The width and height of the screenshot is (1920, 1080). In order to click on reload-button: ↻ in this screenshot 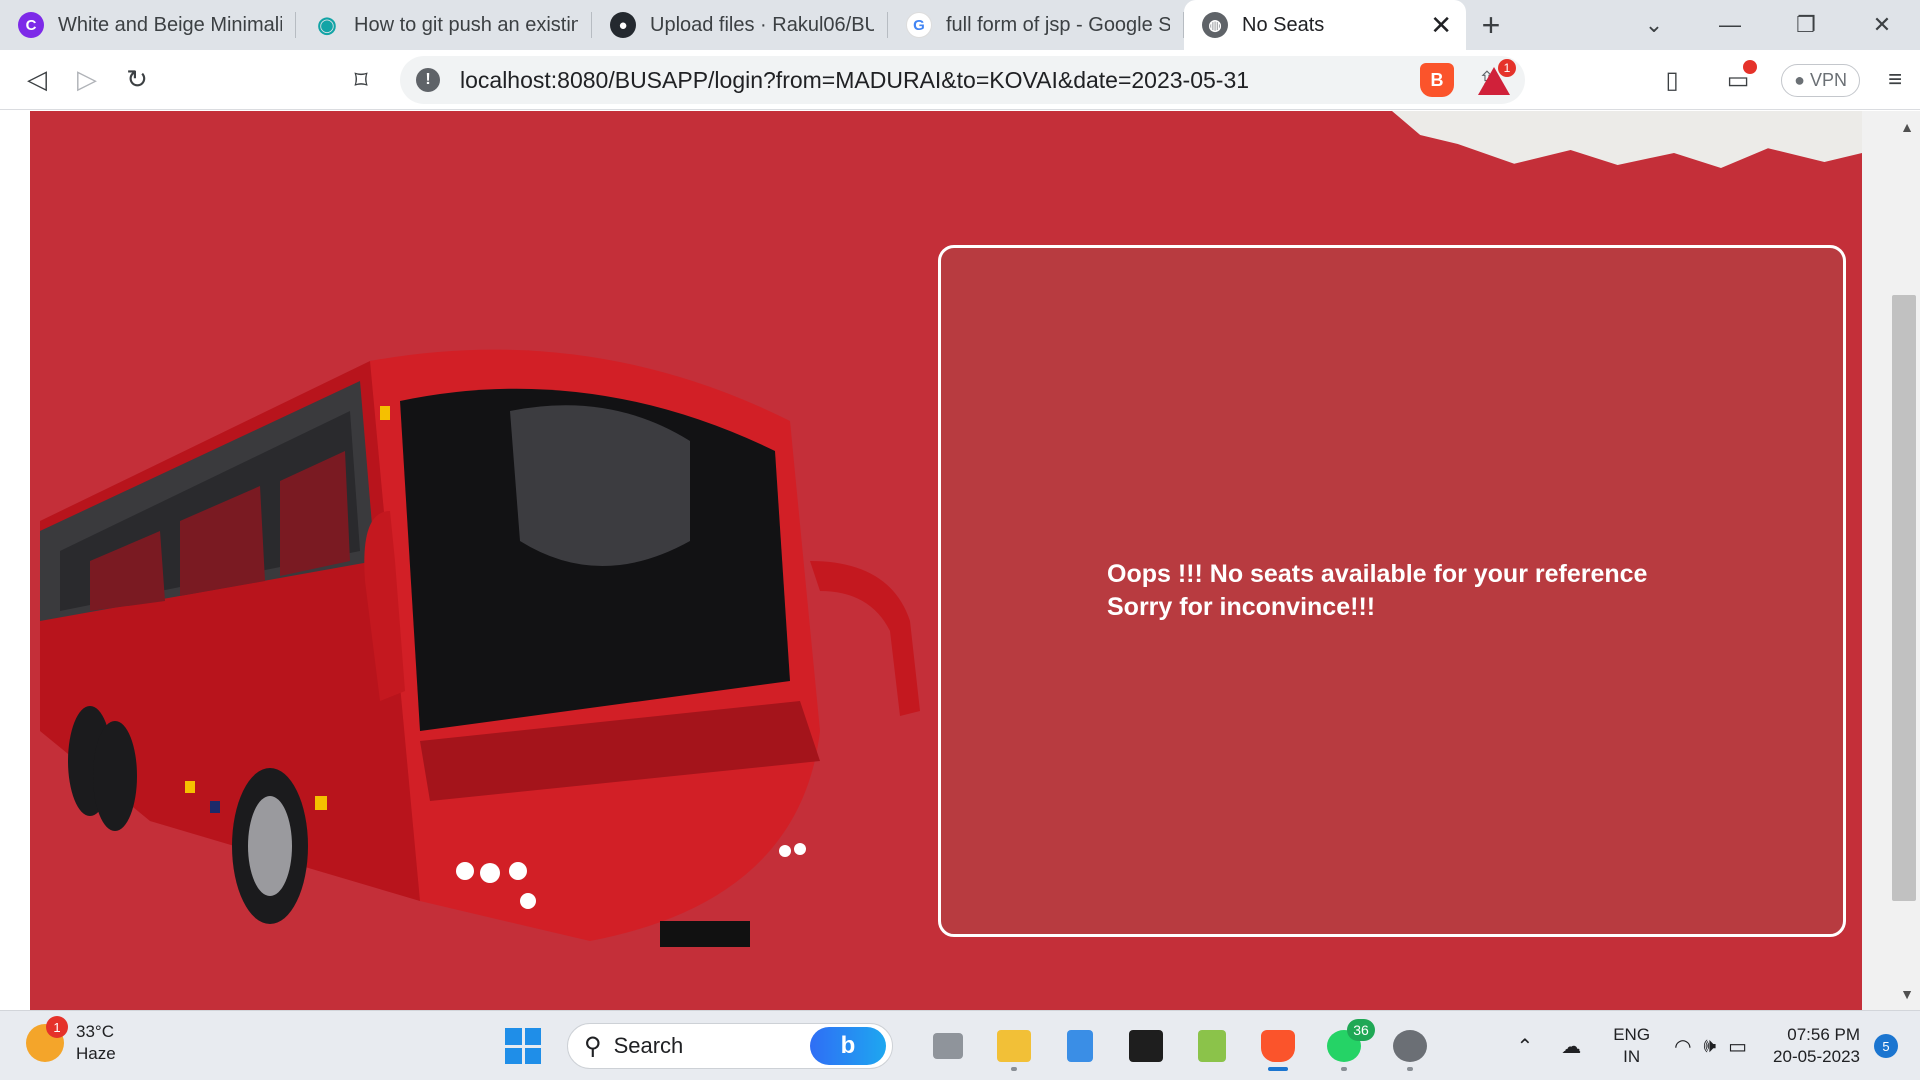, I will do `click(137, 80)`.